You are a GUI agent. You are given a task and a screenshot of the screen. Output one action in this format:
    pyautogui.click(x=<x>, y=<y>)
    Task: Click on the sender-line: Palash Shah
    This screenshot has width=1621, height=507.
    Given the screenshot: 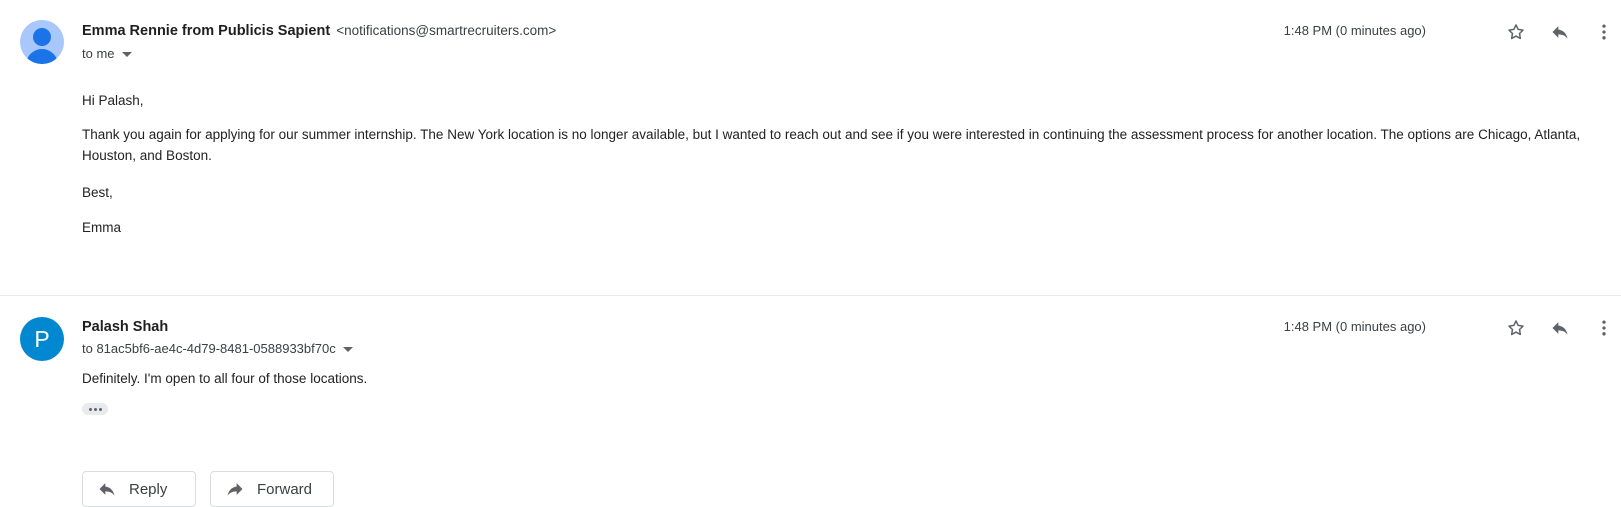 What is the action you would take?
    pyautogui.click(x=125, y=327)
    